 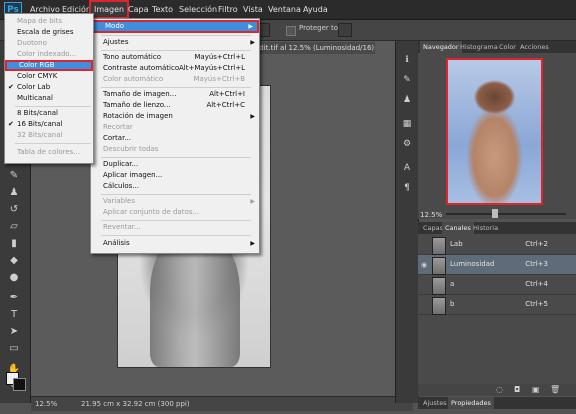 What do you see at coordinates (131, 149) in the screenshot?
I see `menu-item-label: Descubrir todas` at bounding box center [131, 149].